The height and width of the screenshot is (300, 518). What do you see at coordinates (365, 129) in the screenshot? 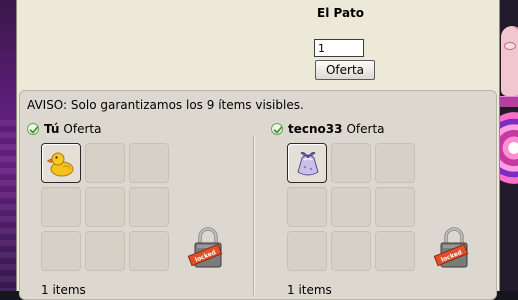
I see `partner-offer-label: Oferta` at bounding box center [365, 129].